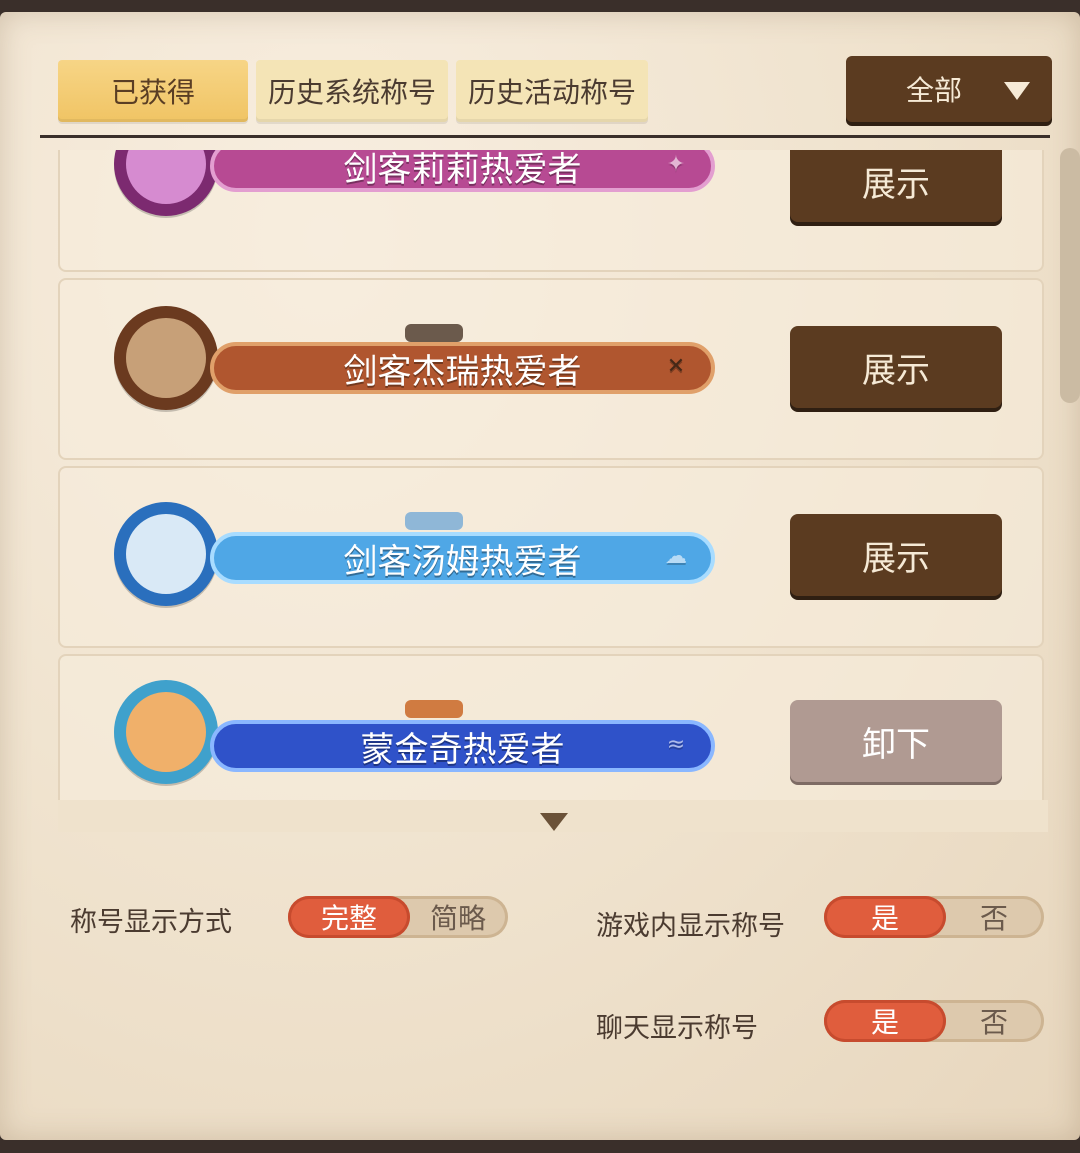  What do you see at coordinates (552, 91) in the screenshot?
I see `tab-history-event: 历史活动称号` at bounding box center [552, 91].